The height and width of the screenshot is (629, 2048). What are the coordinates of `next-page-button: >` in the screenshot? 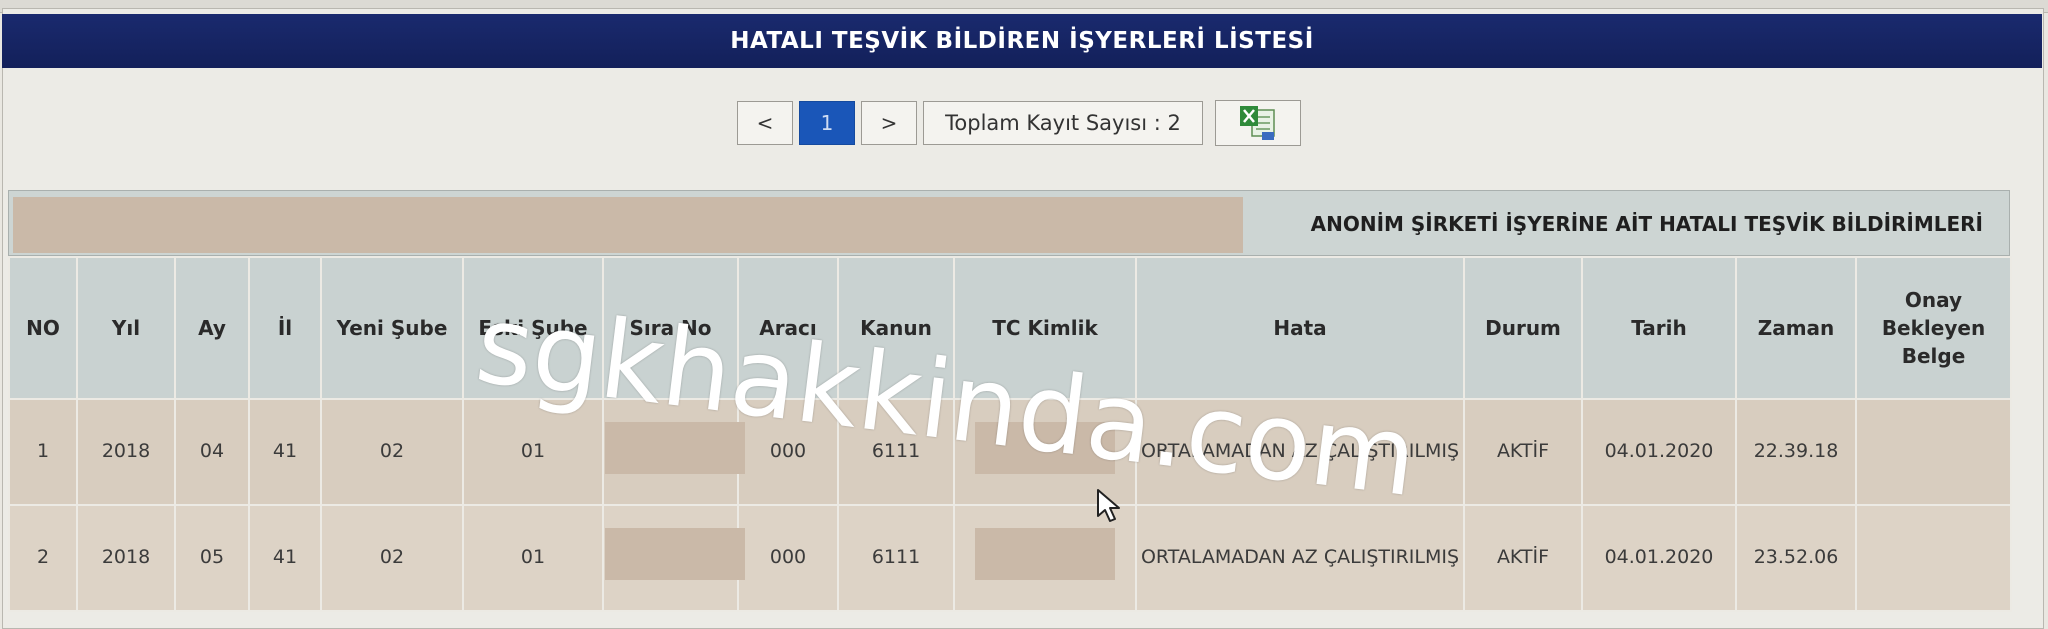 It's located at (889, 123).